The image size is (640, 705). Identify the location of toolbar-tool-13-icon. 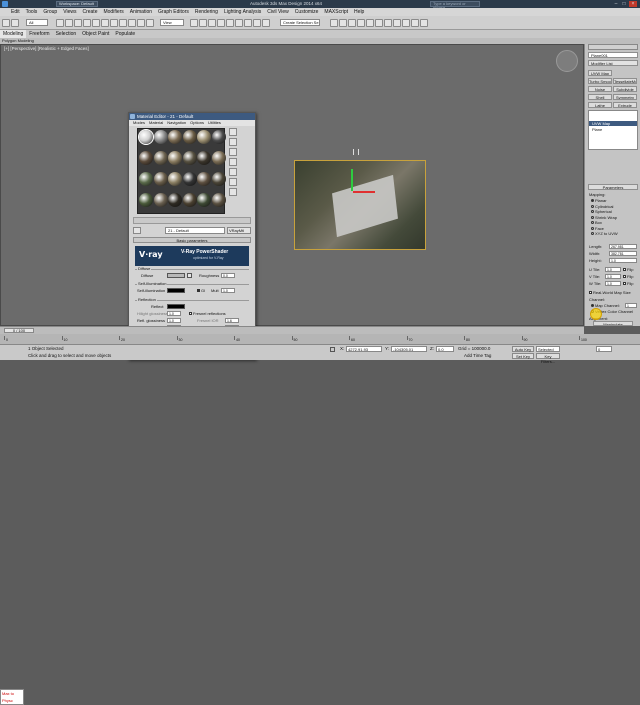
(194, 23).